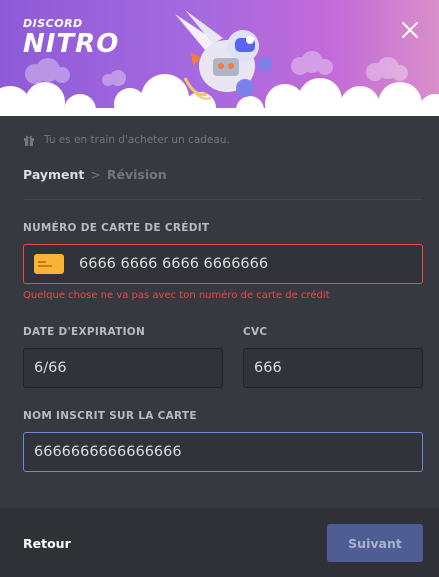  What do you see at coordinates (71, 44) in the screenshot?
I see `logo-nitro-text: NITRO` at bounding box center [71, 44].